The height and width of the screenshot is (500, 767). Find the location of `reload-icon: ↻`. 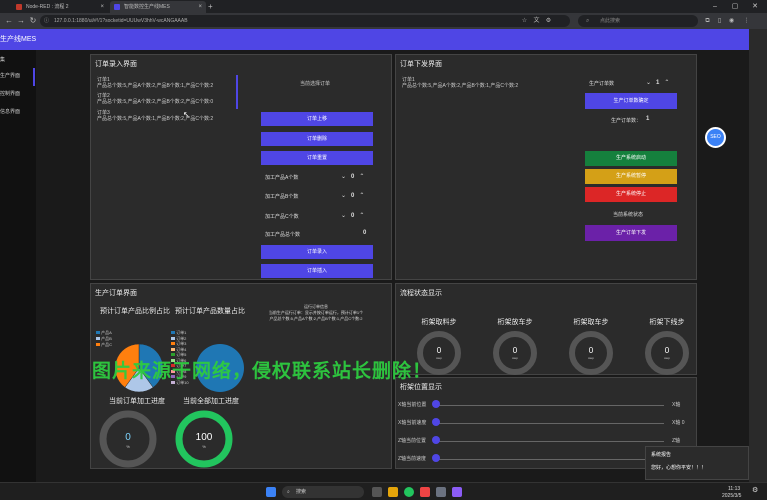

reload-icon: ↻ is located at coordinates (33, 21).